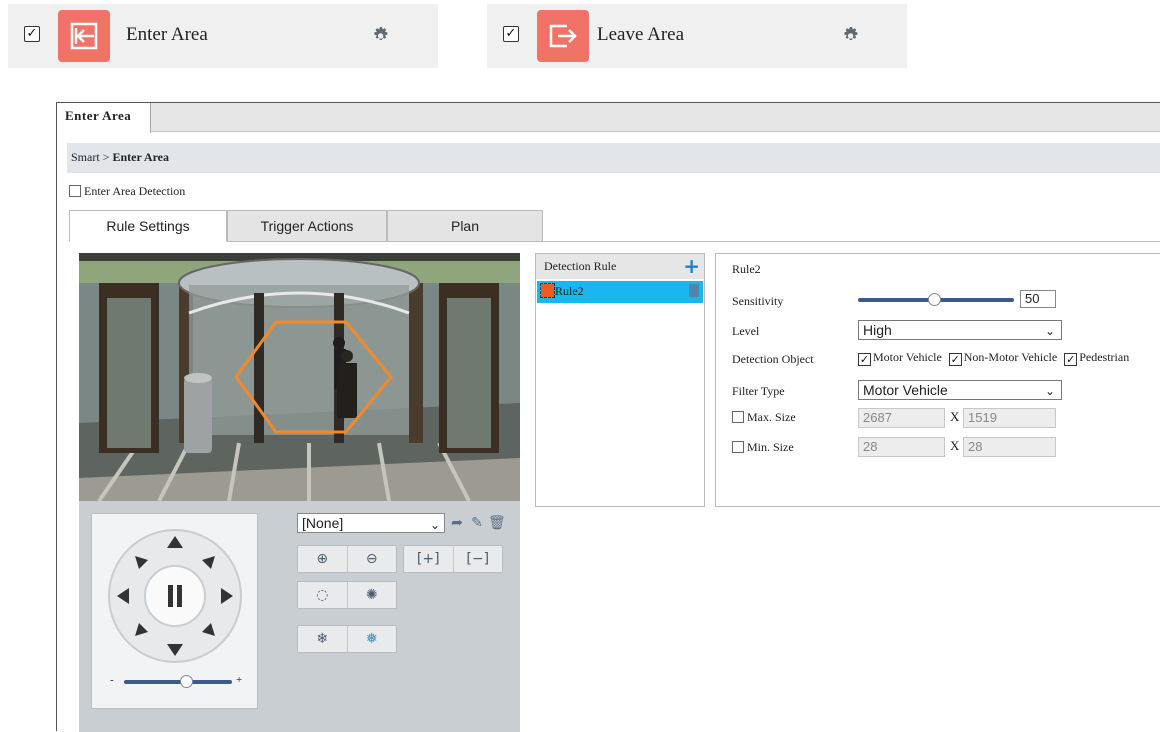  I want to click on enter-area-label: Enter Area, so click(167, 34).